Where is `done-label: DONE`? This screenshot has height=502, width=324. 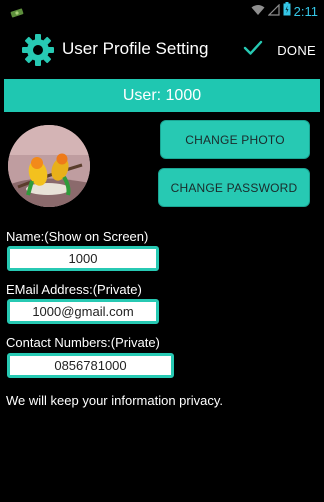
done-label: DONE is located at coordinates (296, 50).